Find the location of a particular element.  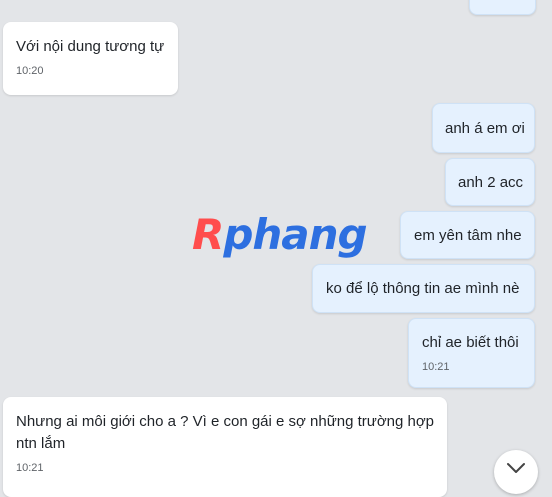

message-bubble-outgoing: chỉ ae biết thôi 10:21 is located at coordinates (471, 353).